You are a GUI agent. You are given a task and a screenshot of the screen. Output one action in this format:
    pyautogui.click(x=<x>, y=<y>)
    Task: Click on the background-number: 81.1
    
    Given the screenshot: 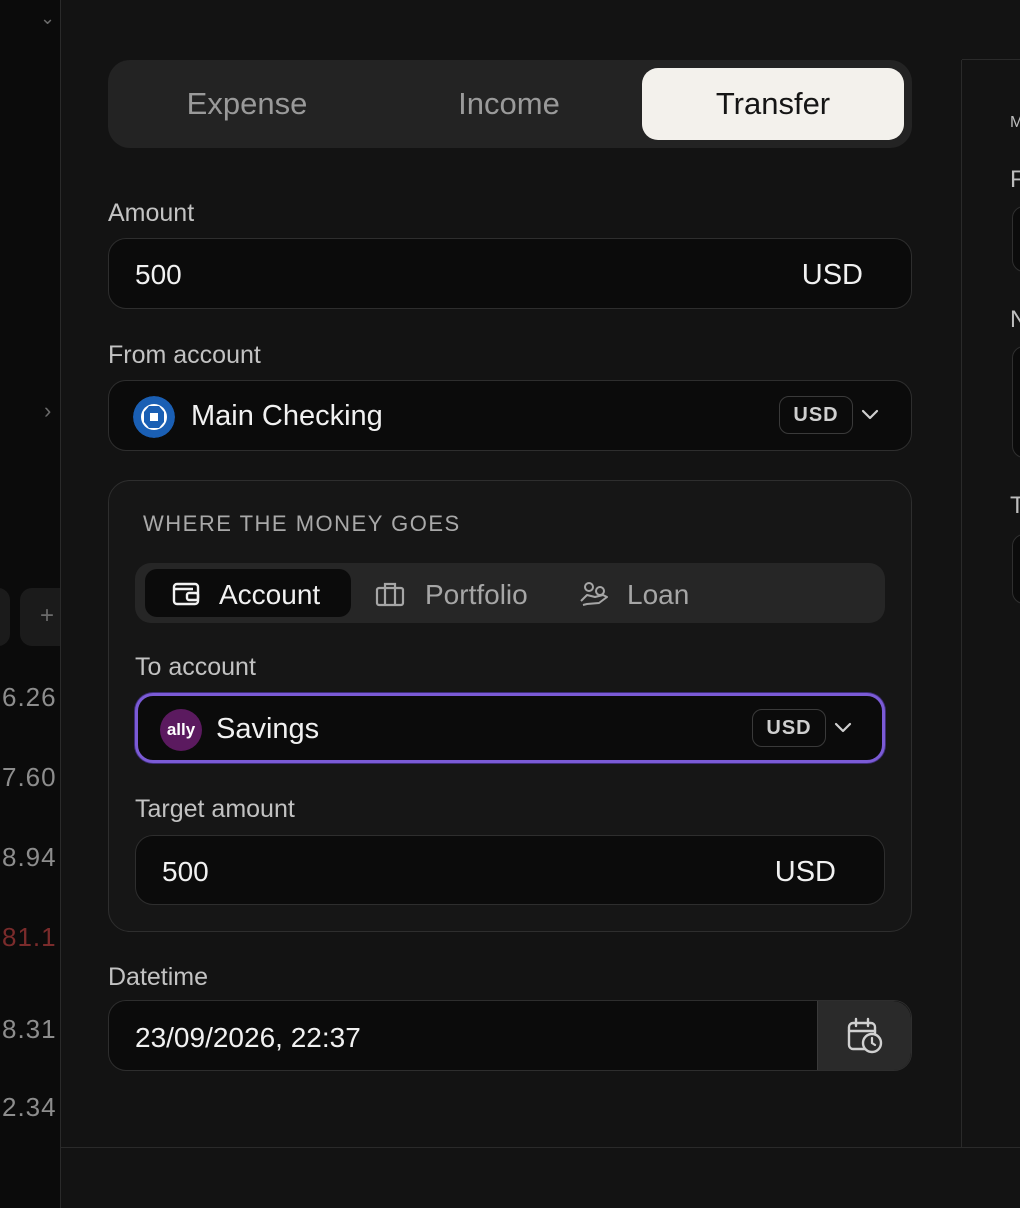 What is the action you would take?
    pyautogui.click(x=29, y=937)
    